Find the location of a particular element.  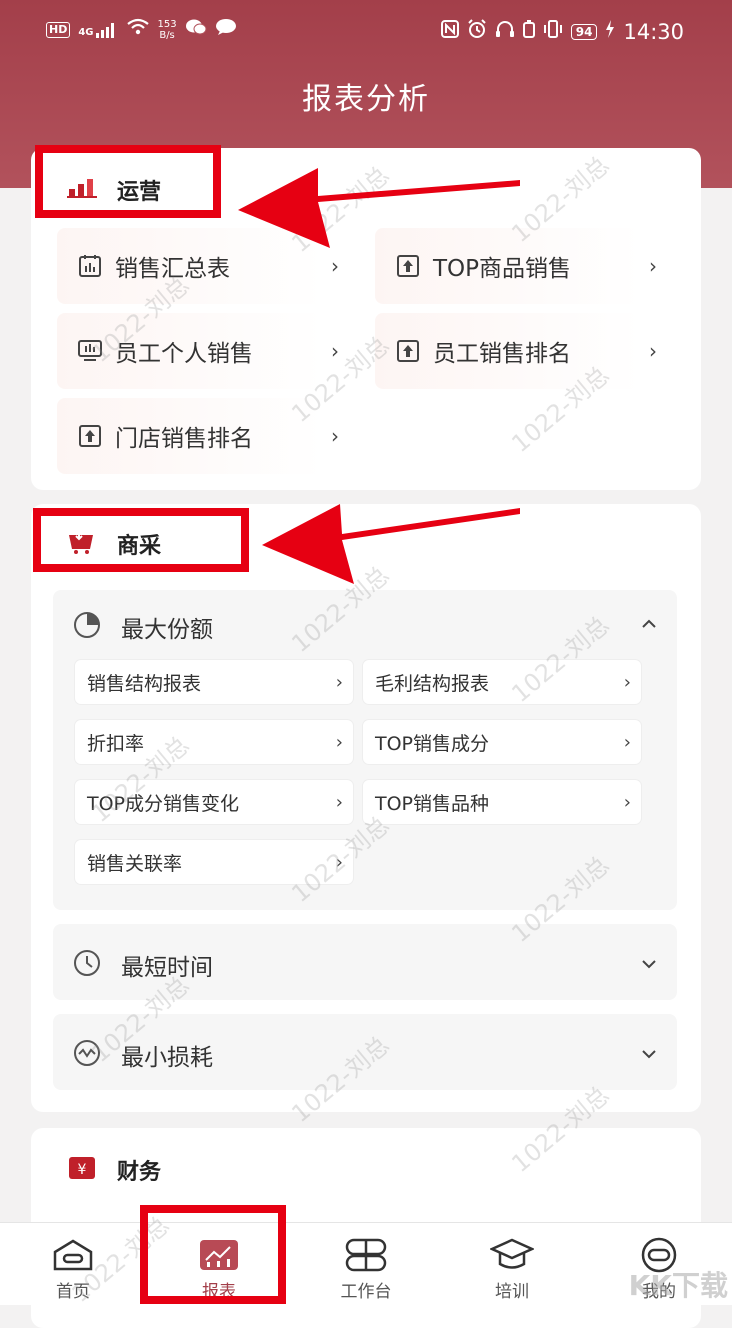

annotation-arrow-operations is located at coordinates (379, 208).